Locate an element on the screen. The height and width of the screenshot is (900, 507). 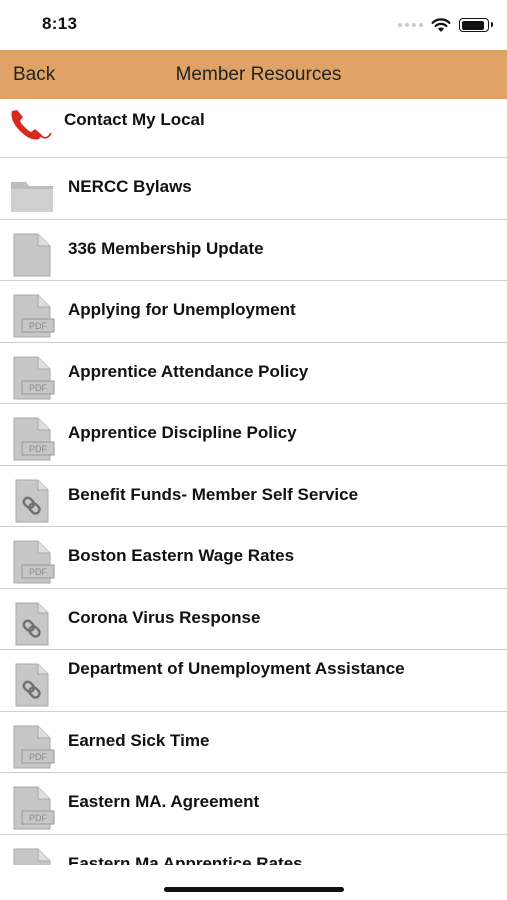
status-bar: 8:13 is located at coordinates (253, 25).